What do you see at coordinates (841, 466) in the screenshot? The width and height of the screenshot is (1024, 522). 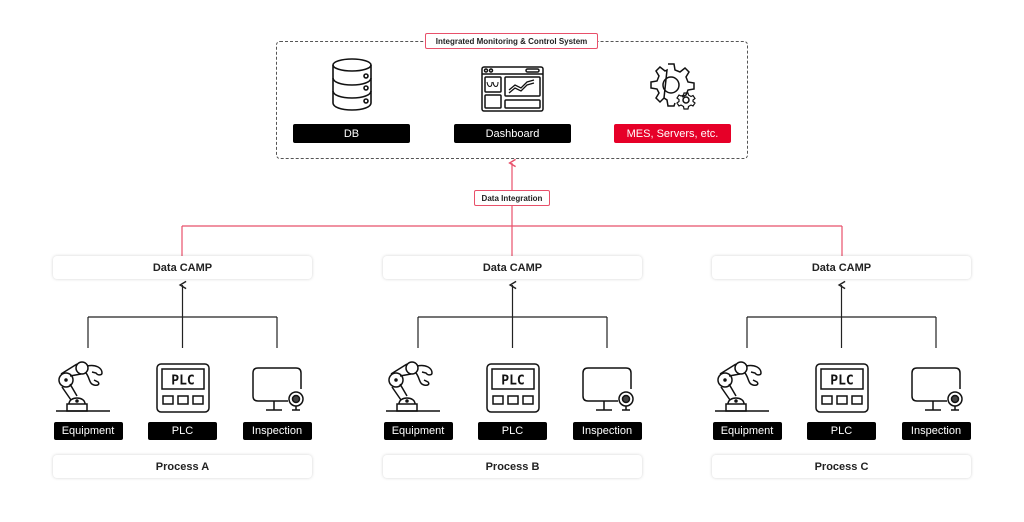 I see `process-name-box: Process C` at bounding box center [841, 466].